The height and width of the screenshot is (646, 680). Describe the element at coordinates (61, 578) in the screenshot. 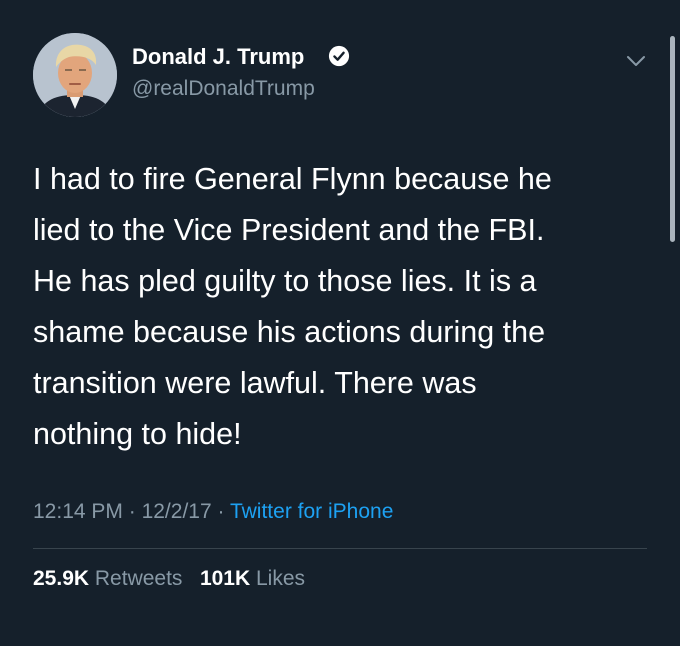

I see `retweets-count: 25.9K` at that location.